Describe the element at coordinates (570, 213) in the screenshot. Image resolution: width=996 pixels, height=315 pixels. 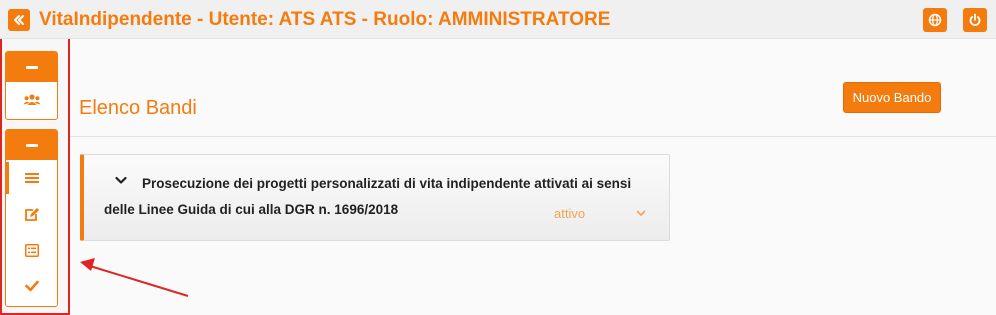
I see `status-badge: attivo` at that location.